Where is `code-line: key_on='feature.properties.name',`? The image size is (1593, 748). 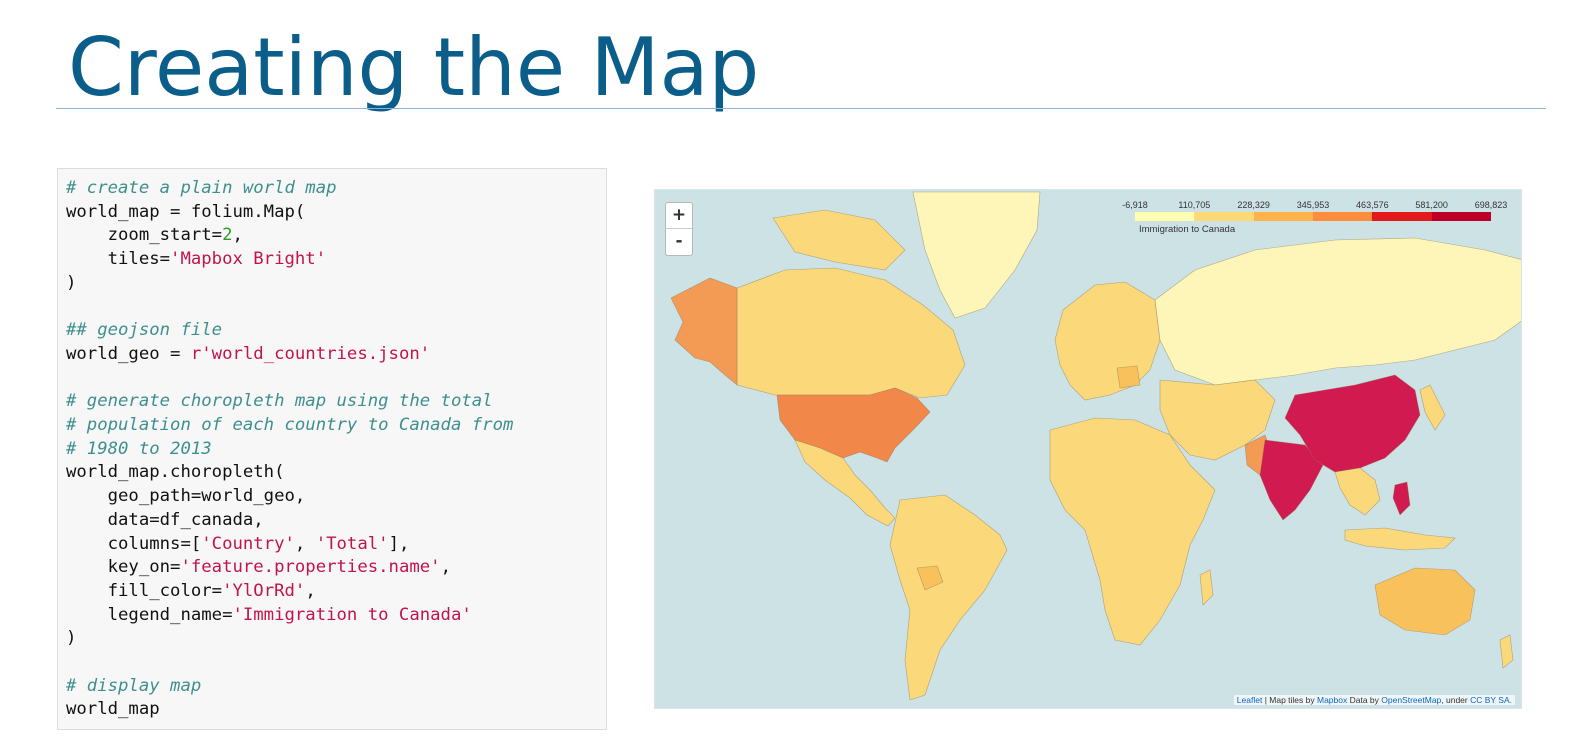
code-line: key_on='feature.properties.name', is located at coordinates (258, 567).